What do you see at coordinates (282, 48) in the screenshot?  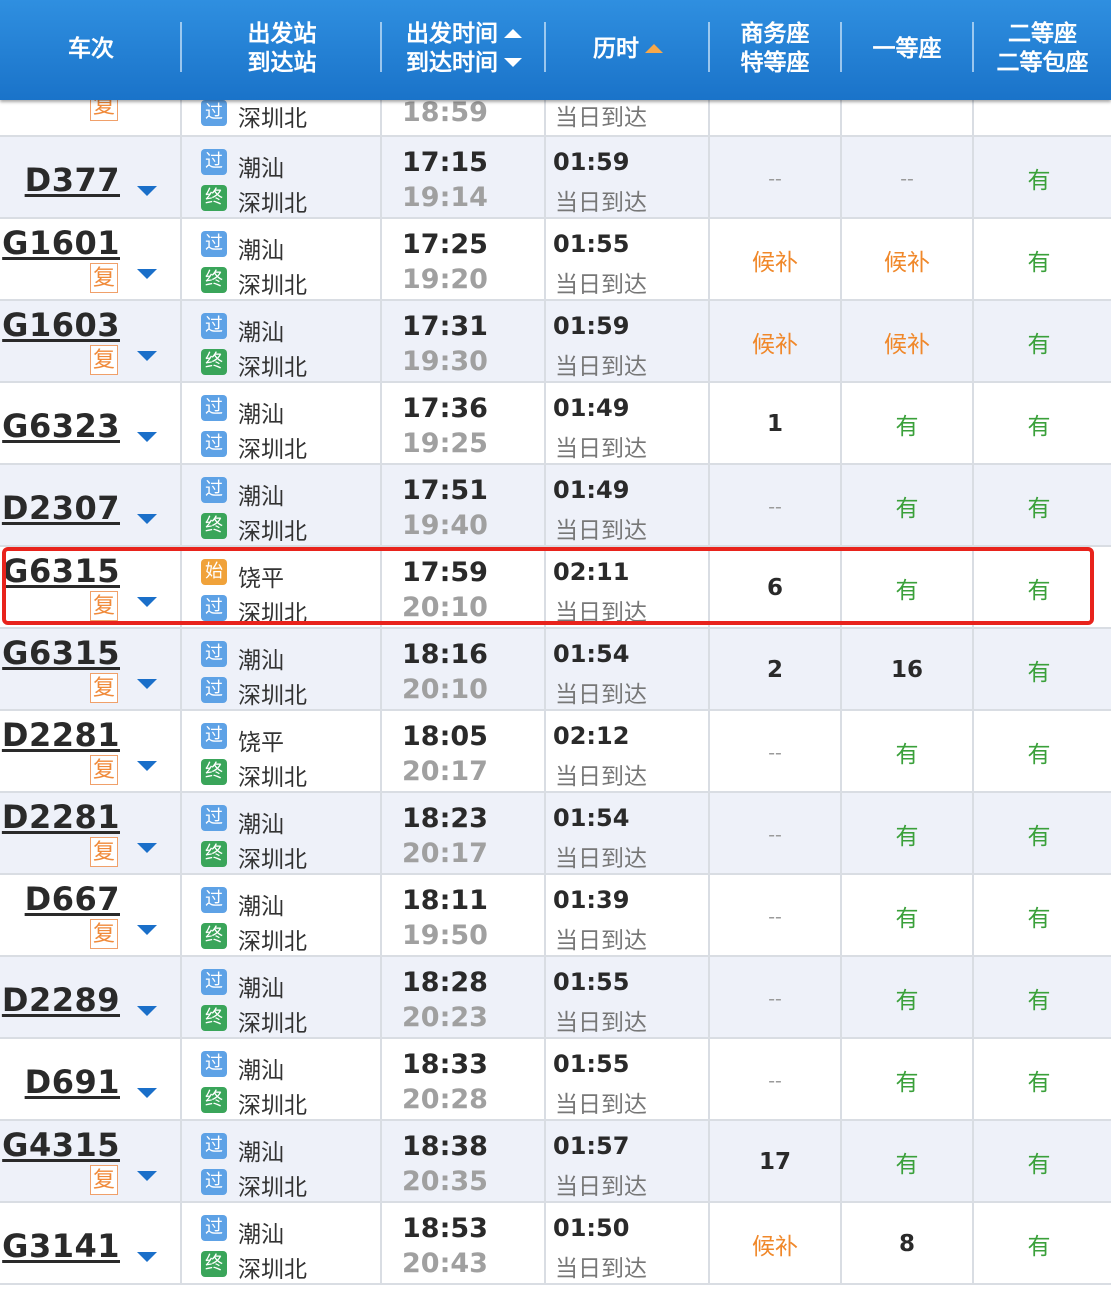 I see `header-stations: 出发站 到达站` at bounding box center [282, 48].